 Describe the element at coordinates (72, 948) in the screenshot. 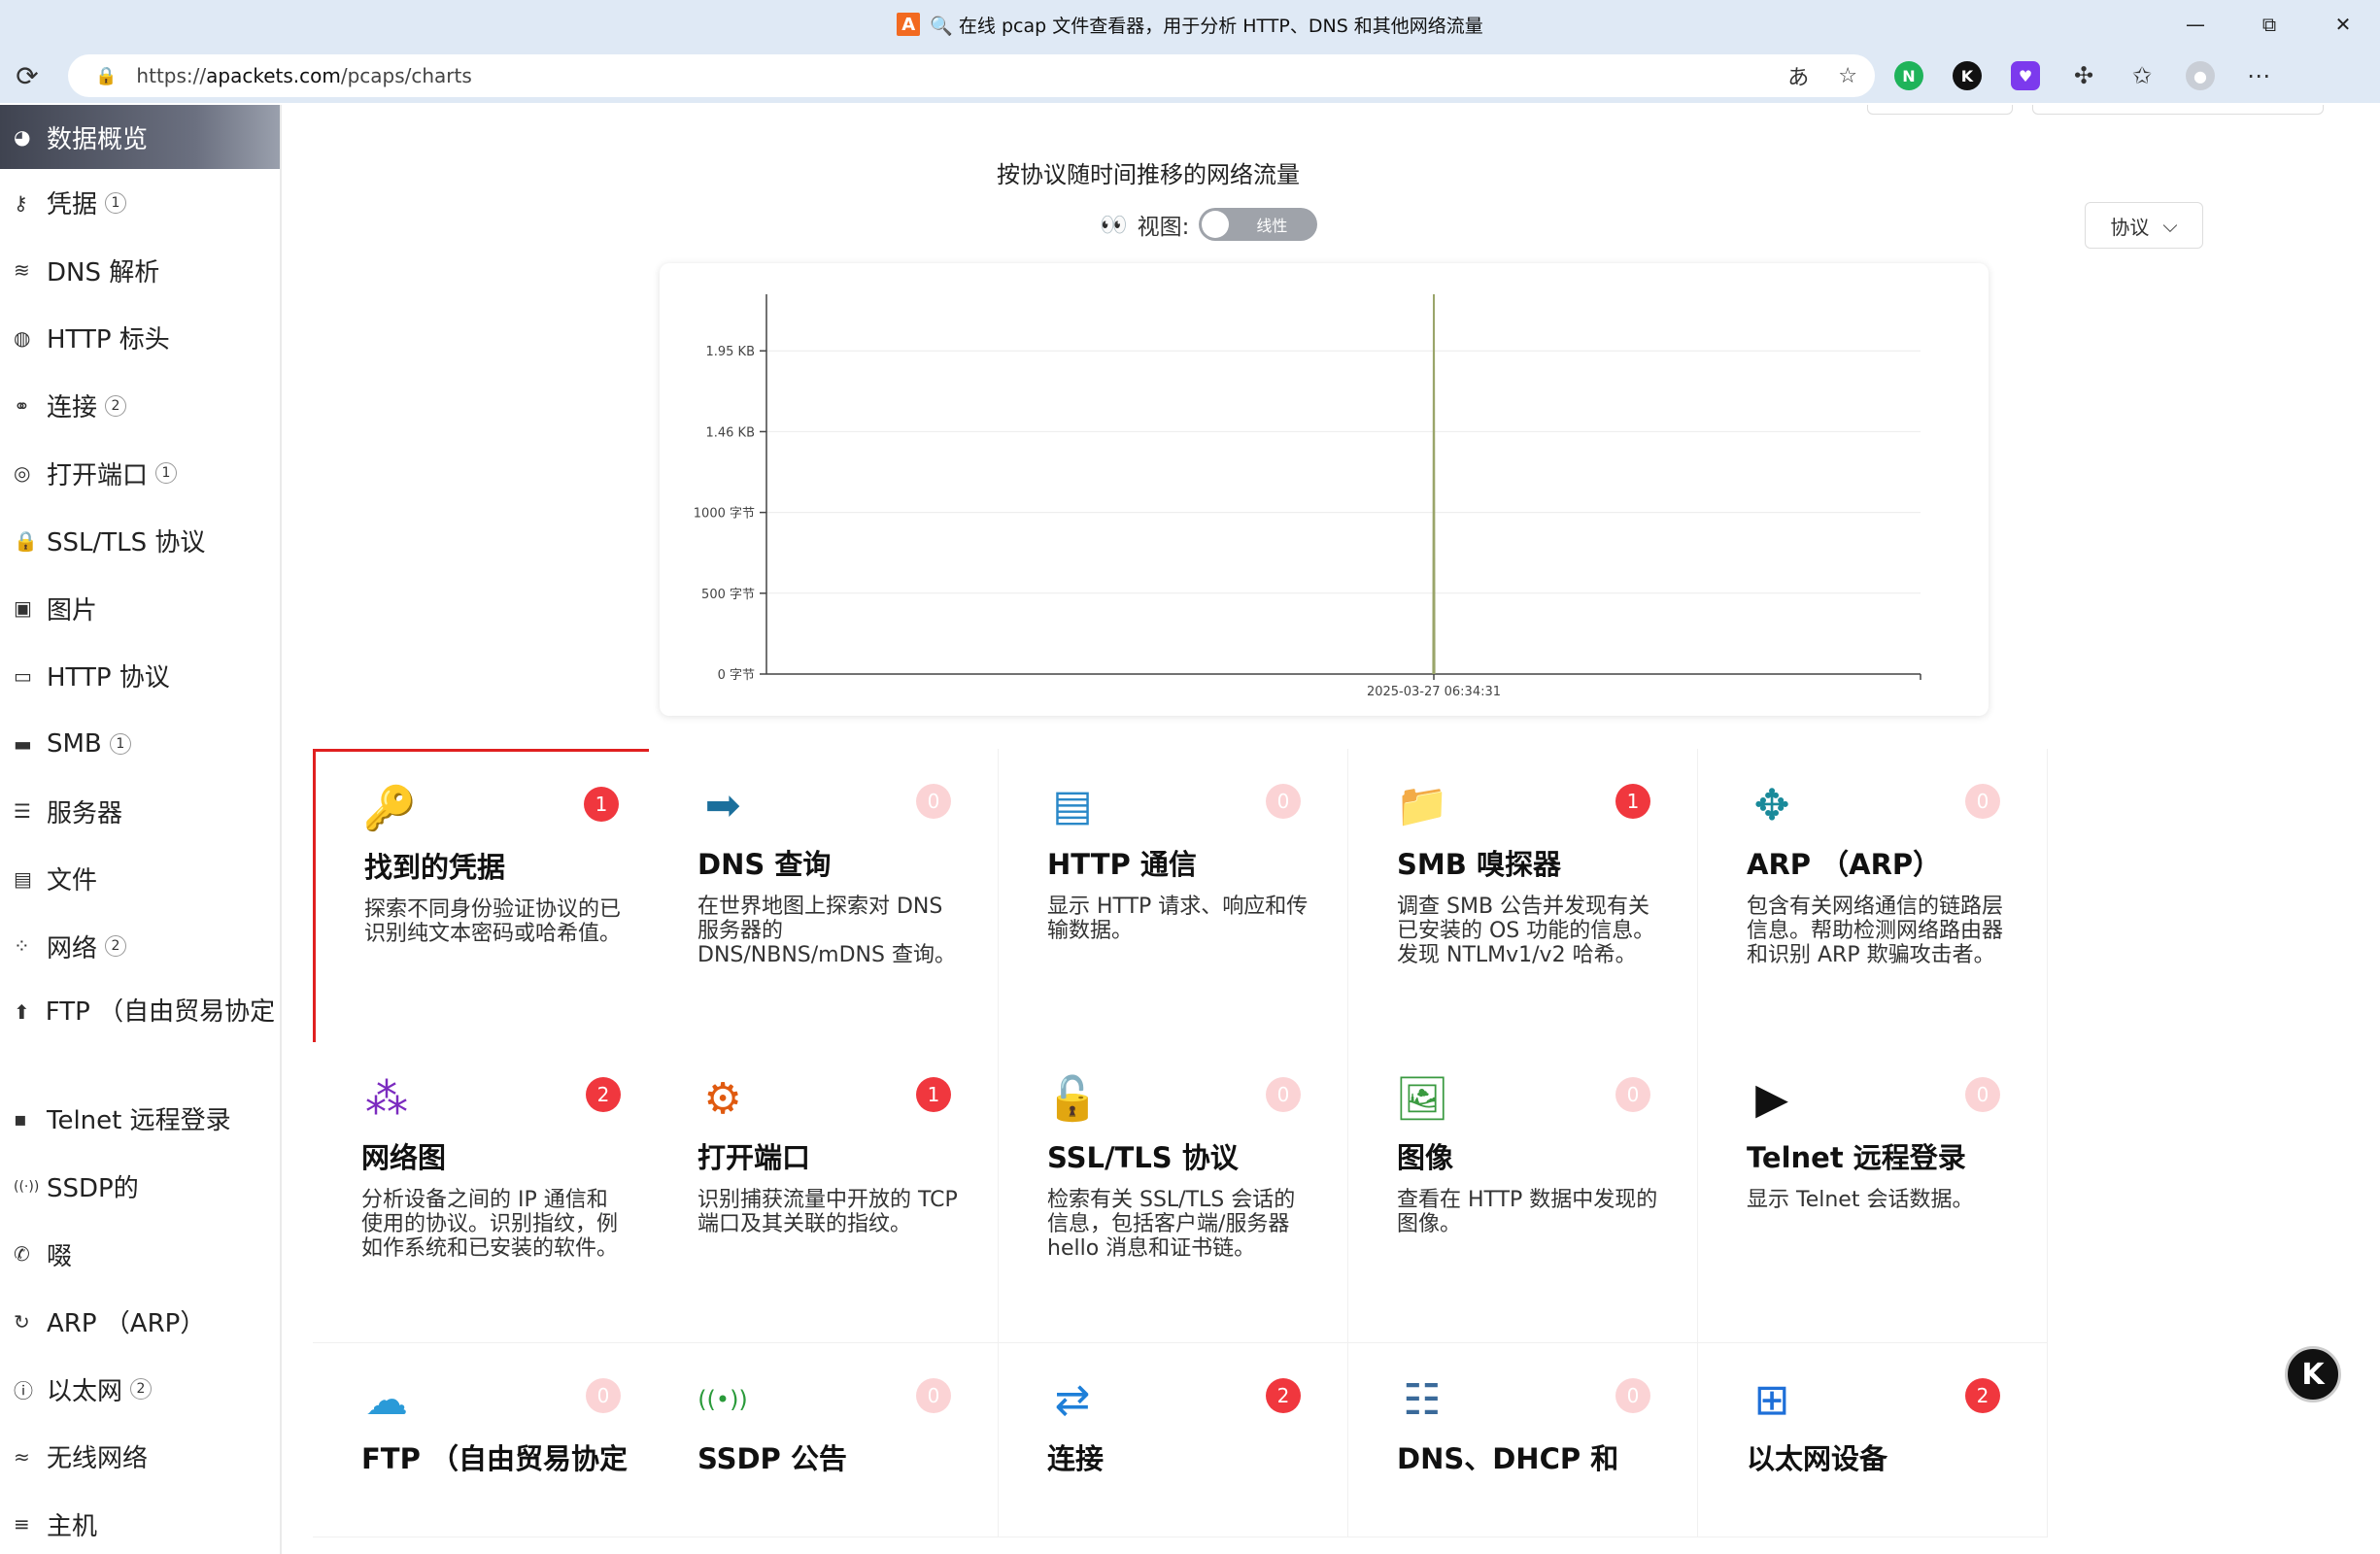

I see `sidebar-item-label: 网络` at that location.